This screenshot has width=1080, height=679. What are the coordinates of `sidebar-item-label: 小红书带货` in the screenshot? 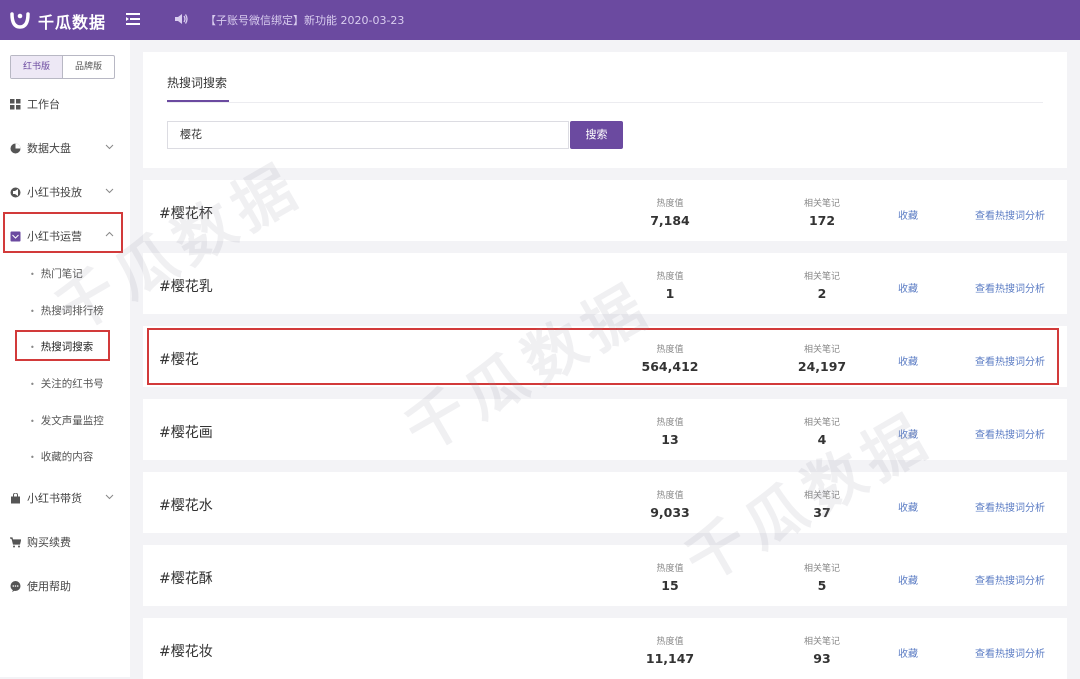 It's located at (54, 498).